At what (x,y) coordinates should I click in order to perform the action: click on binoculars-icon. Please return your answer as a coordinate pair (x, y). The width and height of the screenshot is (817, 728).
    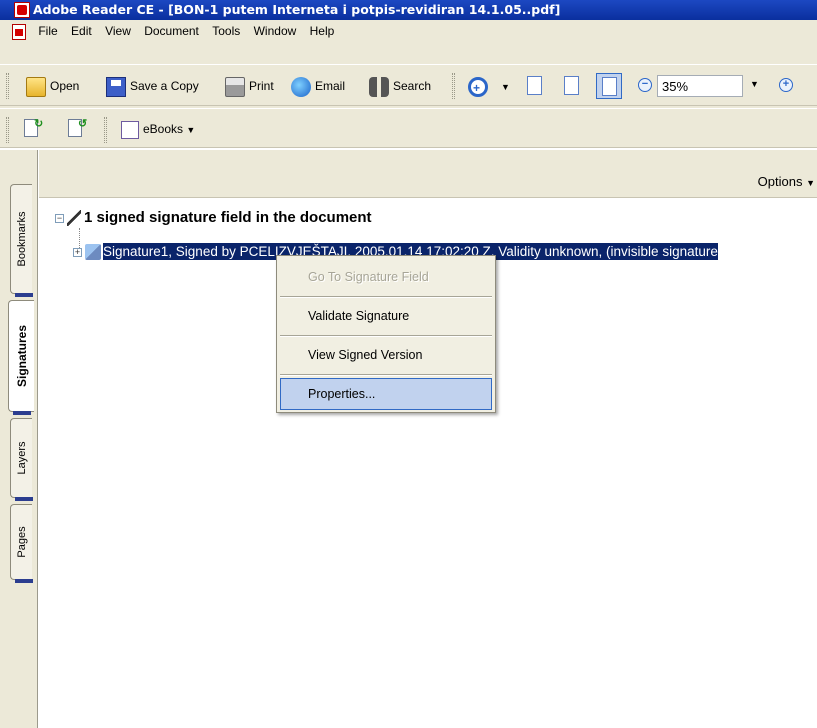
    Looking at the image, I should click on (379, 86).